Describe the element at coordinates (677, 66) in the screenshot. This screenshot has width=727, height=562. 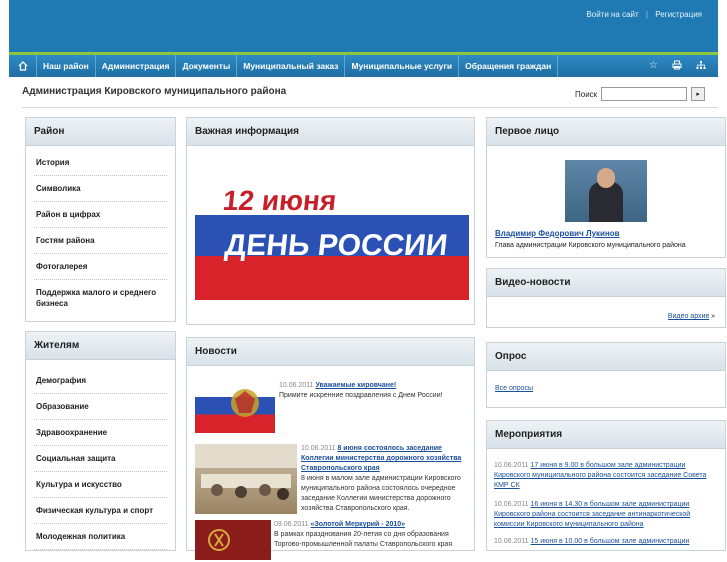
I see `print-icon` at that location.